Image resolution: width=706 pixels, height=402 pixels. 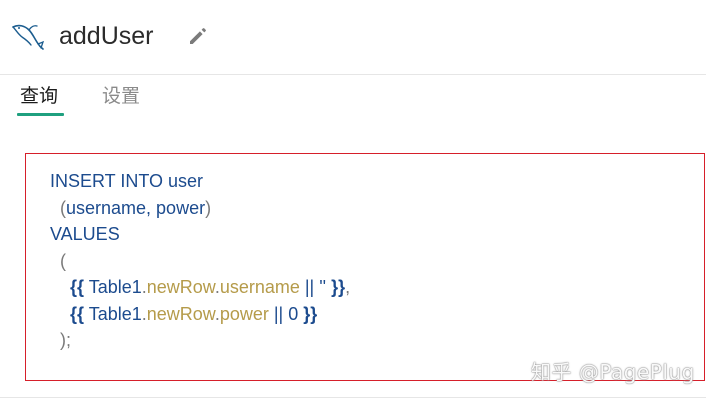 What do you see at coordinates (40, 114) in the screenshot?
I see `active-tab-indicator` at bounding box center [40, 114].